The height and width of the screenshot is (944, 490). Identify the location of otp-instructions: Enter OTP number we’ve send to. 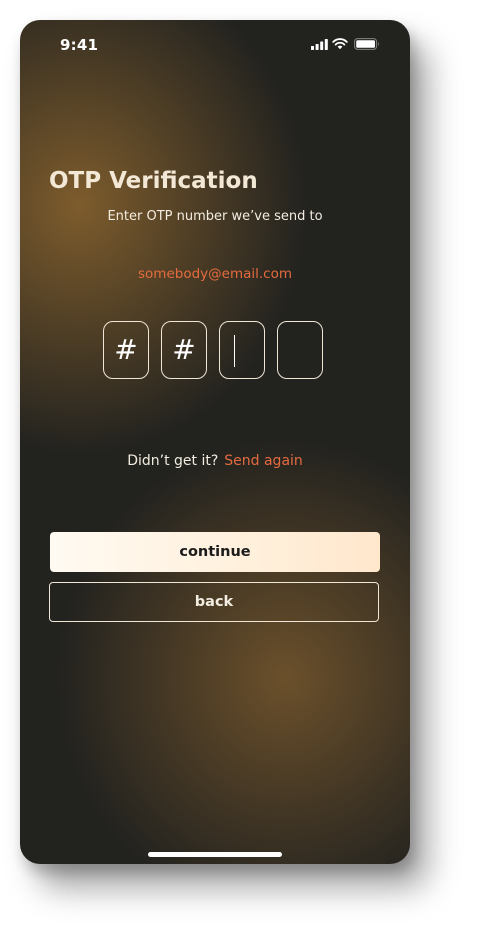
(215, 216).